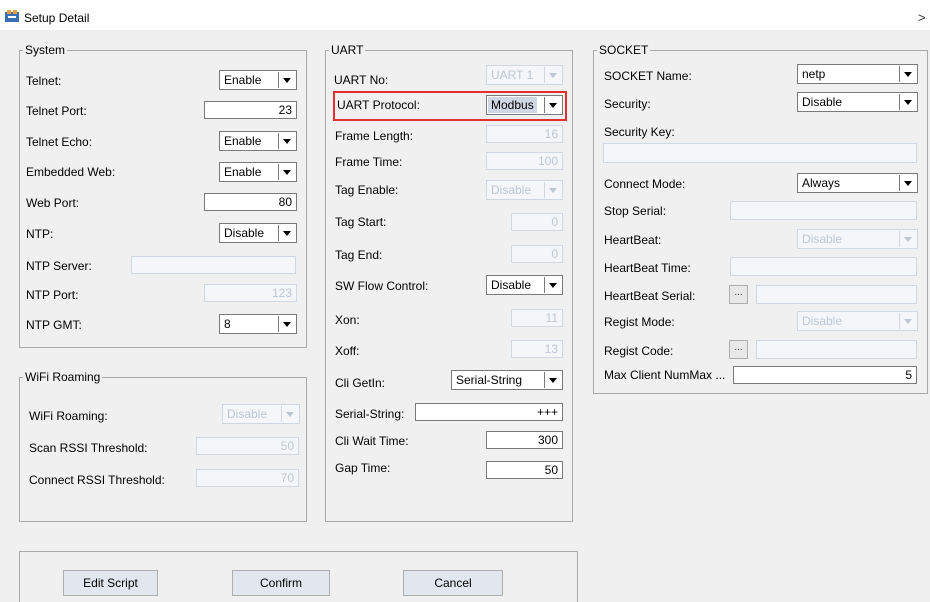 The width and height of the screenshot is (930, 602). I want to click on edit-script-button: Edit Script, so click(110, 583).